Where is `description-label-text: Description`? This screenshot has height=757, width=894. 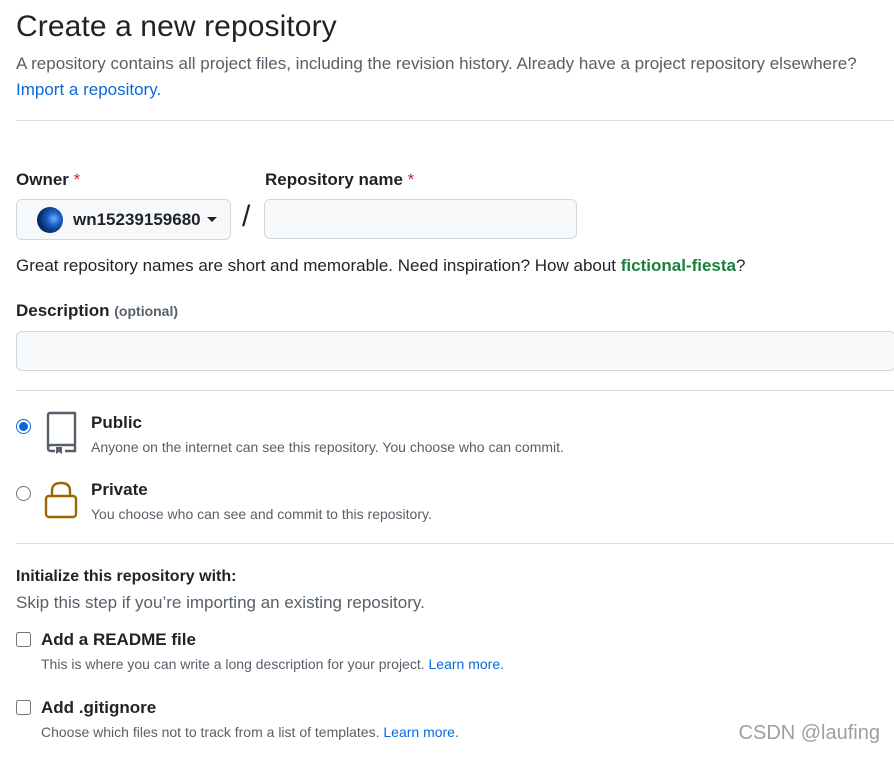 description-label-text: Description is located at coordinates (63, 310).